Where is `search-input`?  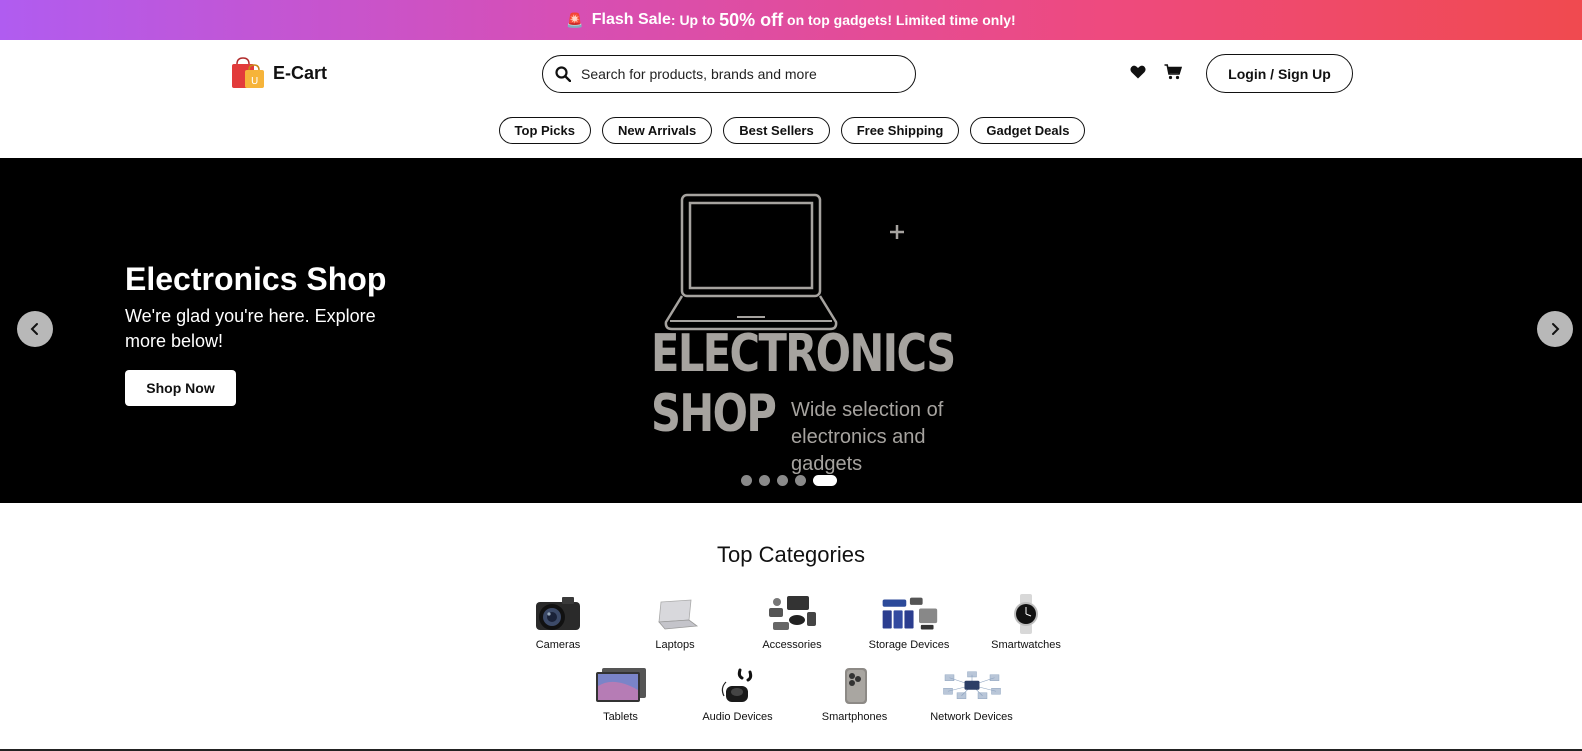
search-input is located at coordinates (731, 74).